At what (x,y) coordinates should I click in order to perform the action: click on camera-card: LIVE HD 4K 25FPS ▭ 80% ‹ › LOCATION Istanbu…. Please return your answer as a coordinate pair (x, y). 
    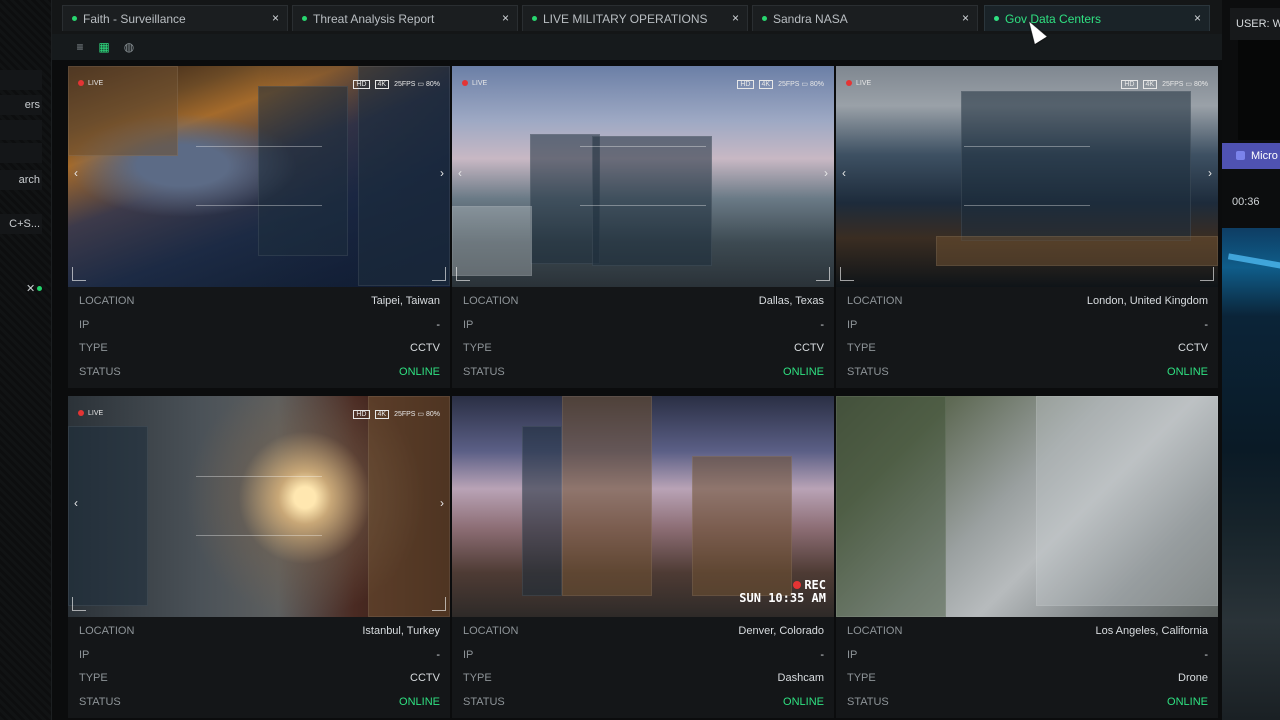
    Looking at the image, I should click on (259, 557).